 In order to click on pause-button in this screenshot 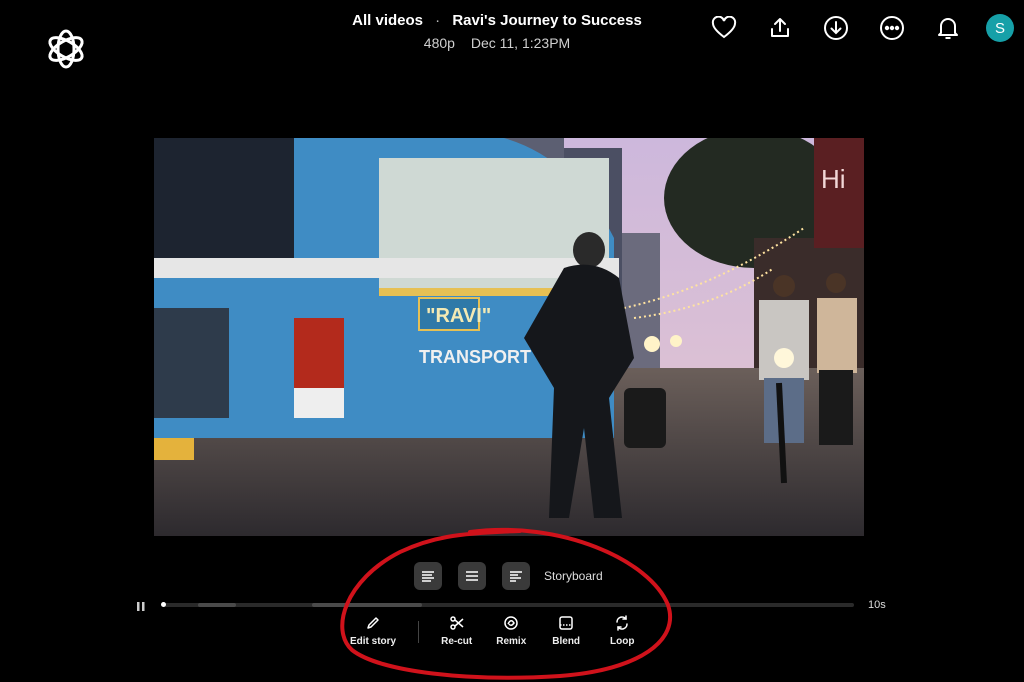, I will do `click(141, 605)`.